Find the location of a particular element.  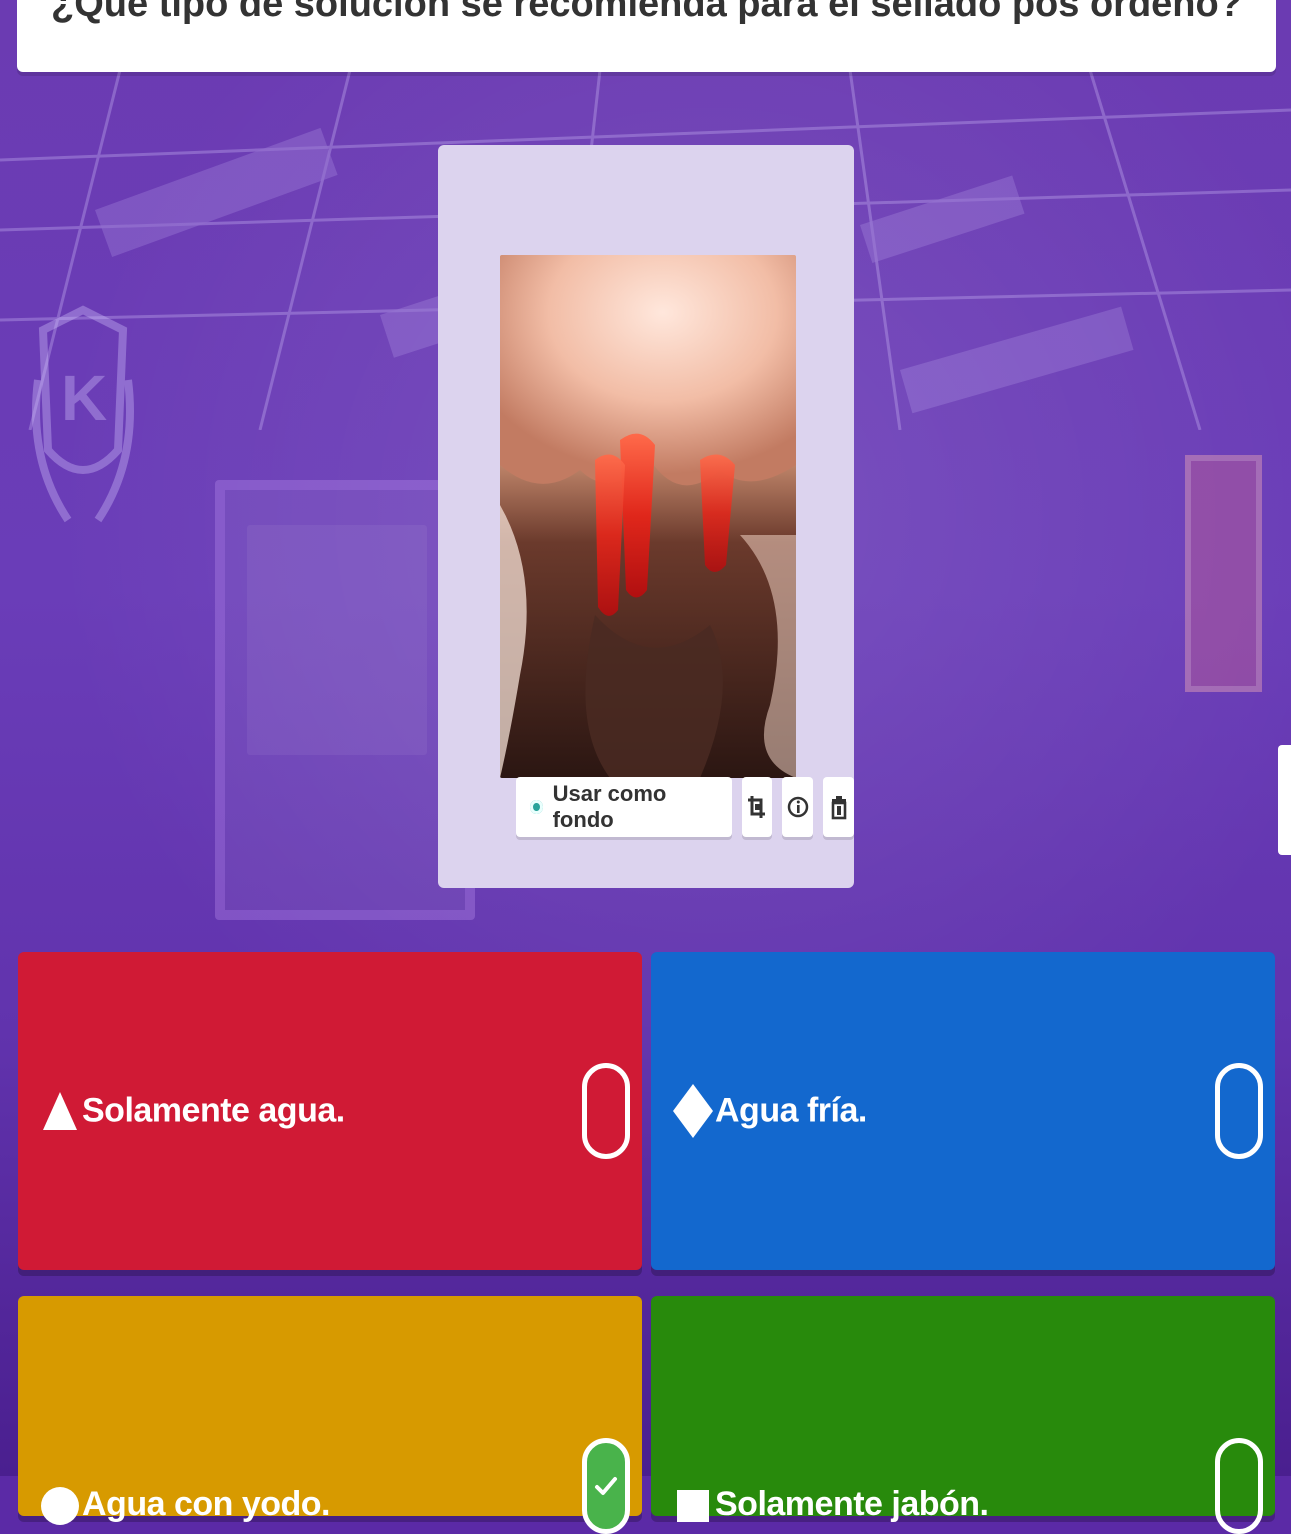

answer-card-4: Solamente jabón. is located at coordinates (963, 1415).